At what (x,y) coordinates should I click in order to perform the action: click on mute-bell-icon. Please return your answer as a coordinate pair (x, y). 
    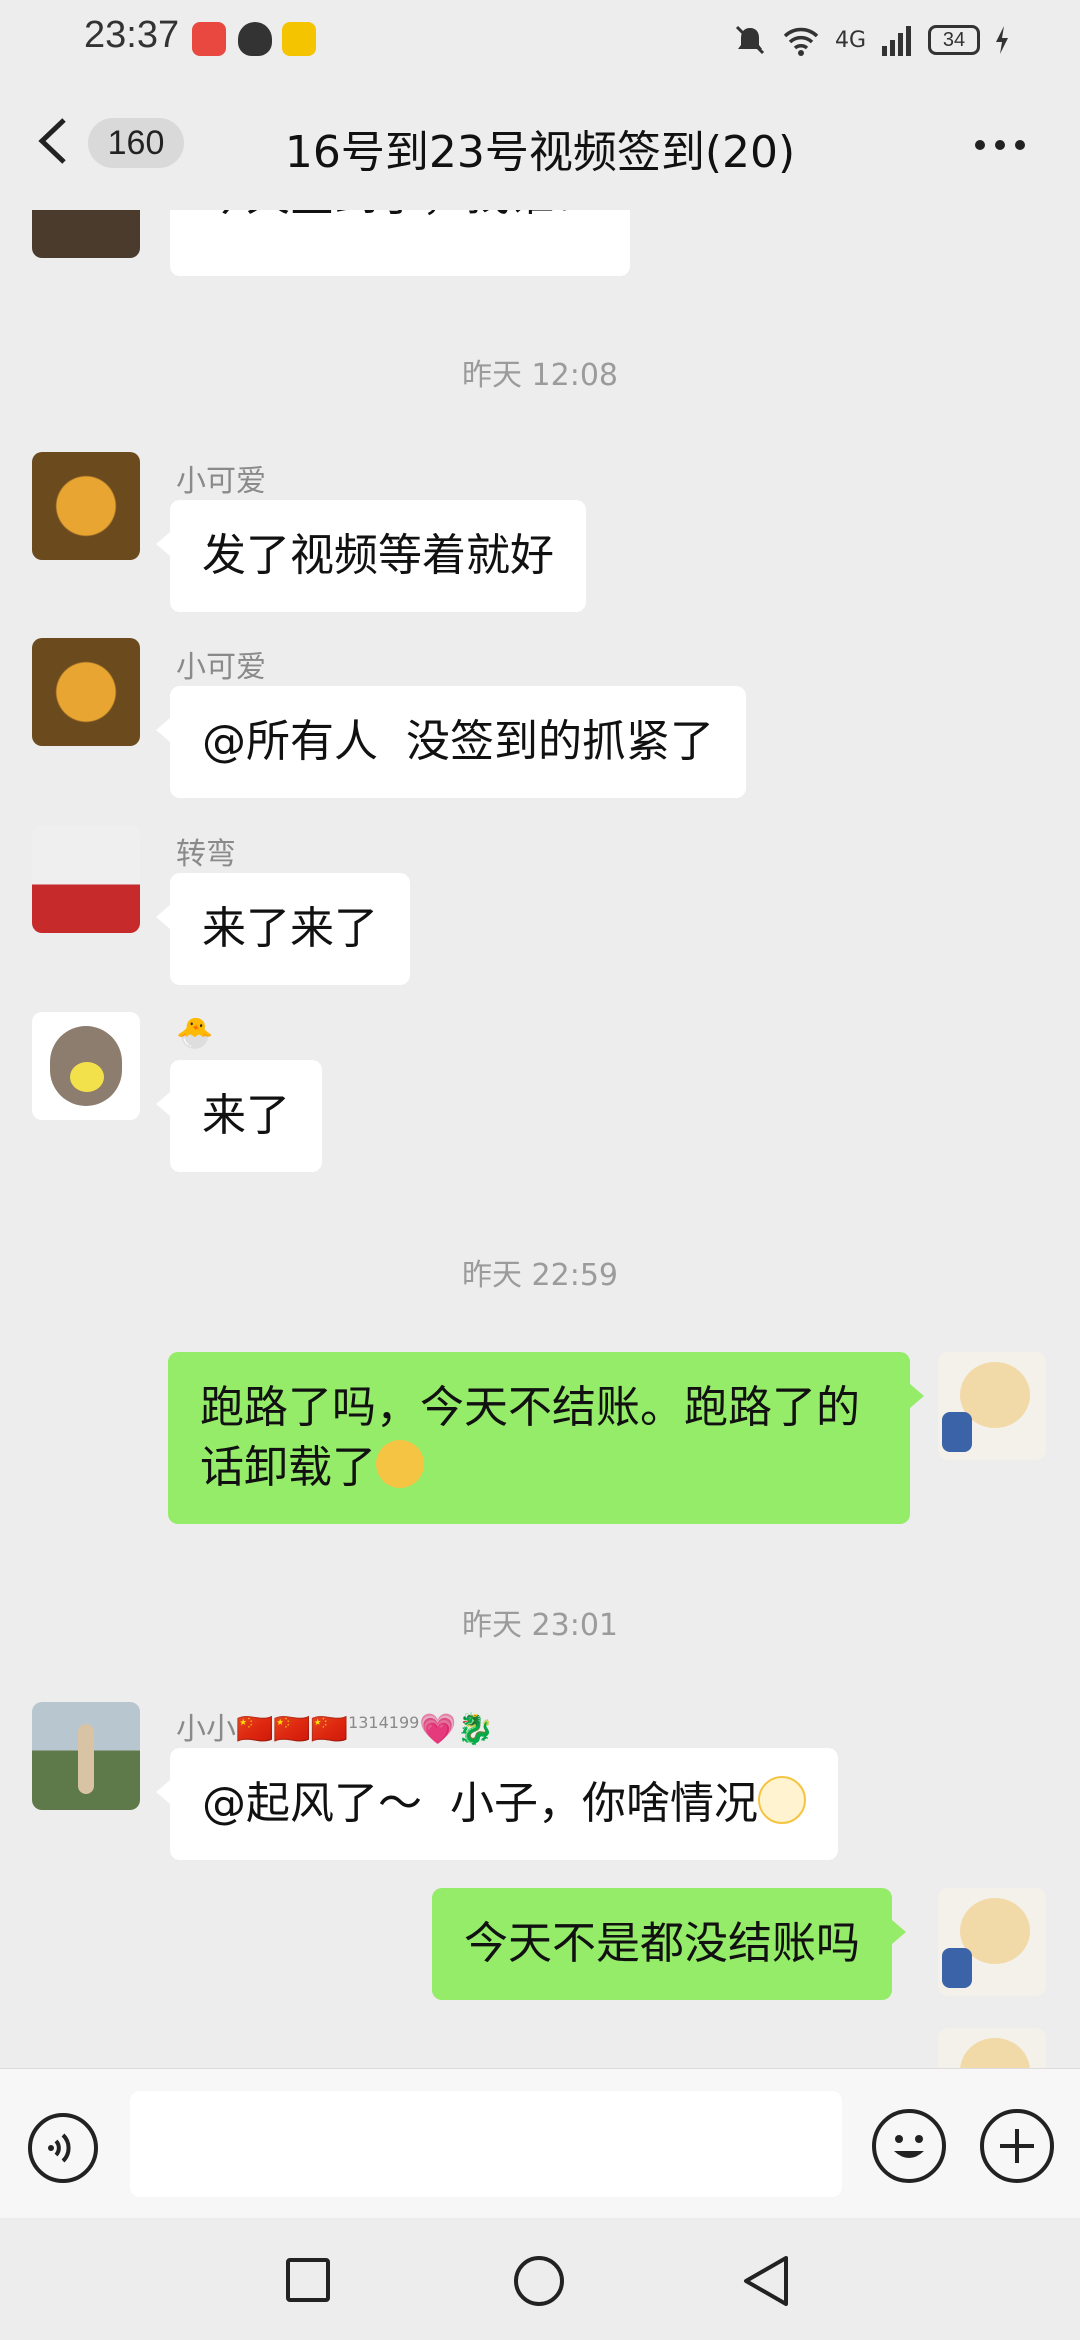
    Looking at the image, I should click on (750, 40).